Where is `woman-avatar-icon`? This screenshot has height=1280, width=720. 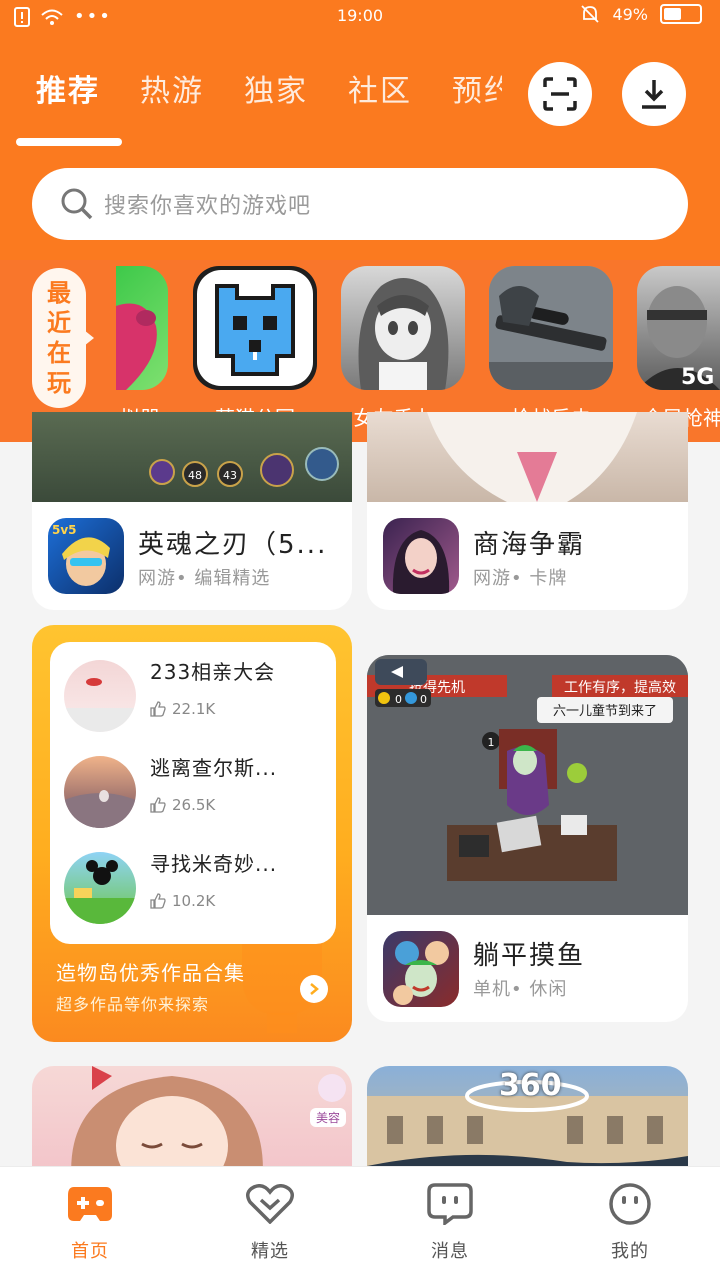
woman-avatar-icon is located at coordinates (421, 562).